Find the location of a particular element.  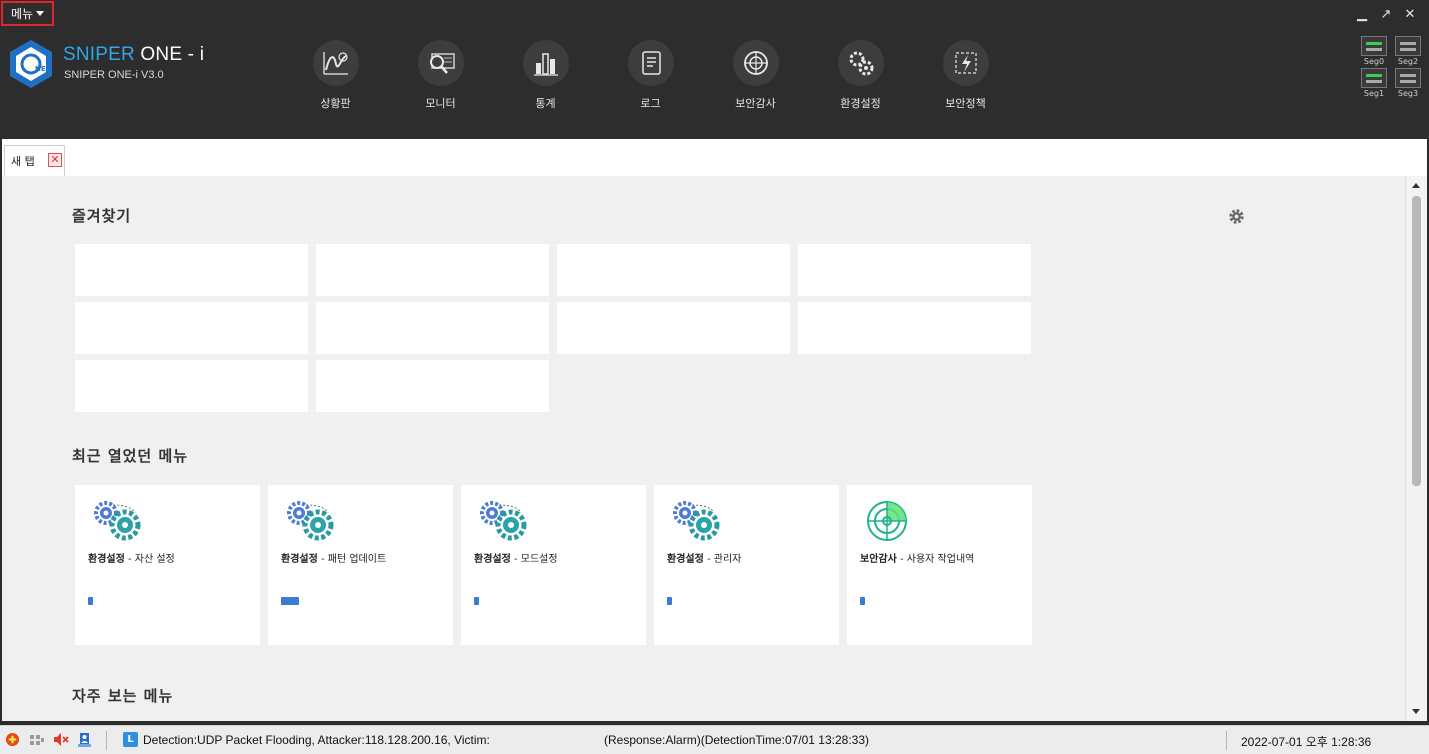

brand-subtitle: SNIPER ONE-i V3.0 is located at coordinates (114, 75).